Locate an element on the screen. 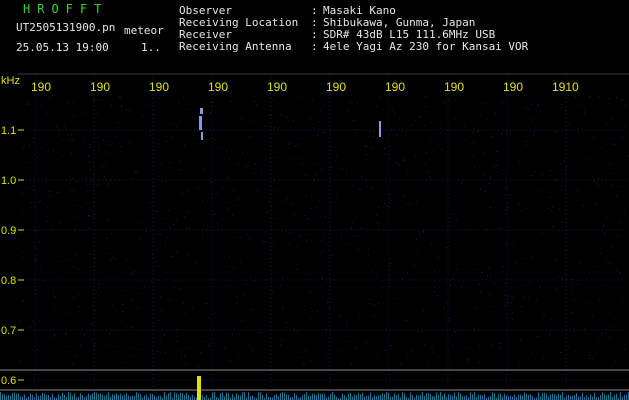  carrier-spike is located at coordinates (199, 388).